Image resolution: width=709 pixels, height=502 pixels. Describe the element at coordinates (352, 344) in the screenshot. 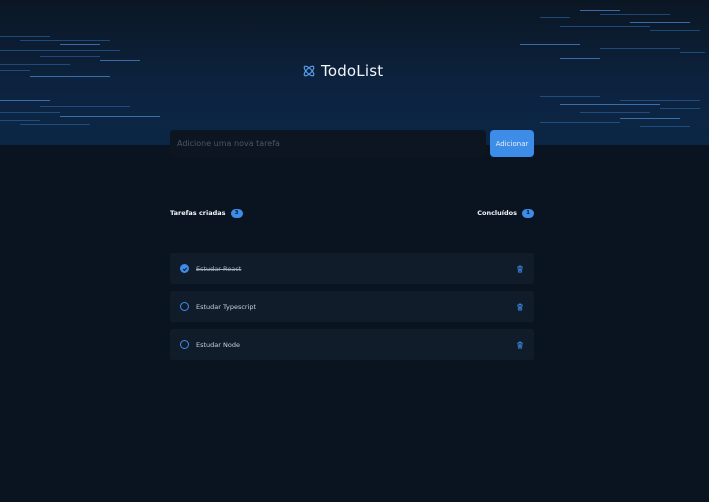

I see `task-item: Estudar Node` at that location.